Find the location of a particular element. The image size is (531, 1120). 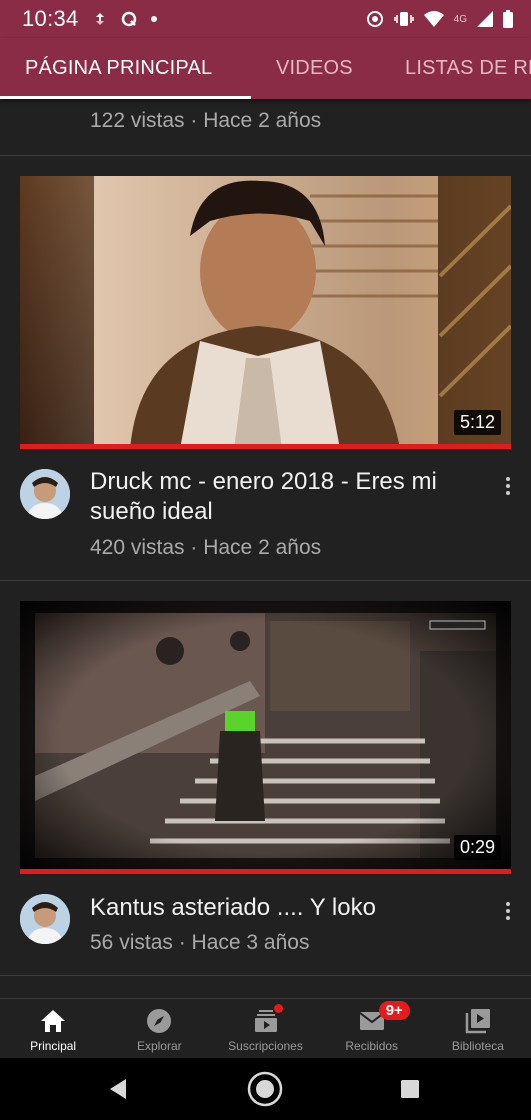

video-meta: 56 vistas · Hace 3 años is located at coordinates (200, 942).